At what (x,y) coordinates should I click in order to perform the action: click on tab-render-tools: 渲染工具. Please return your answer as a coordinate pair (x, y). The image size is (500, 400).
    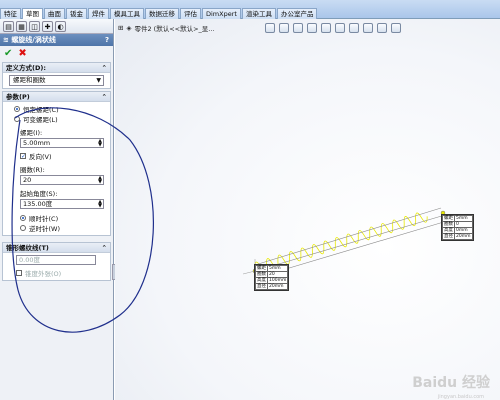
    Looking at the image, I should click on (258, 13).